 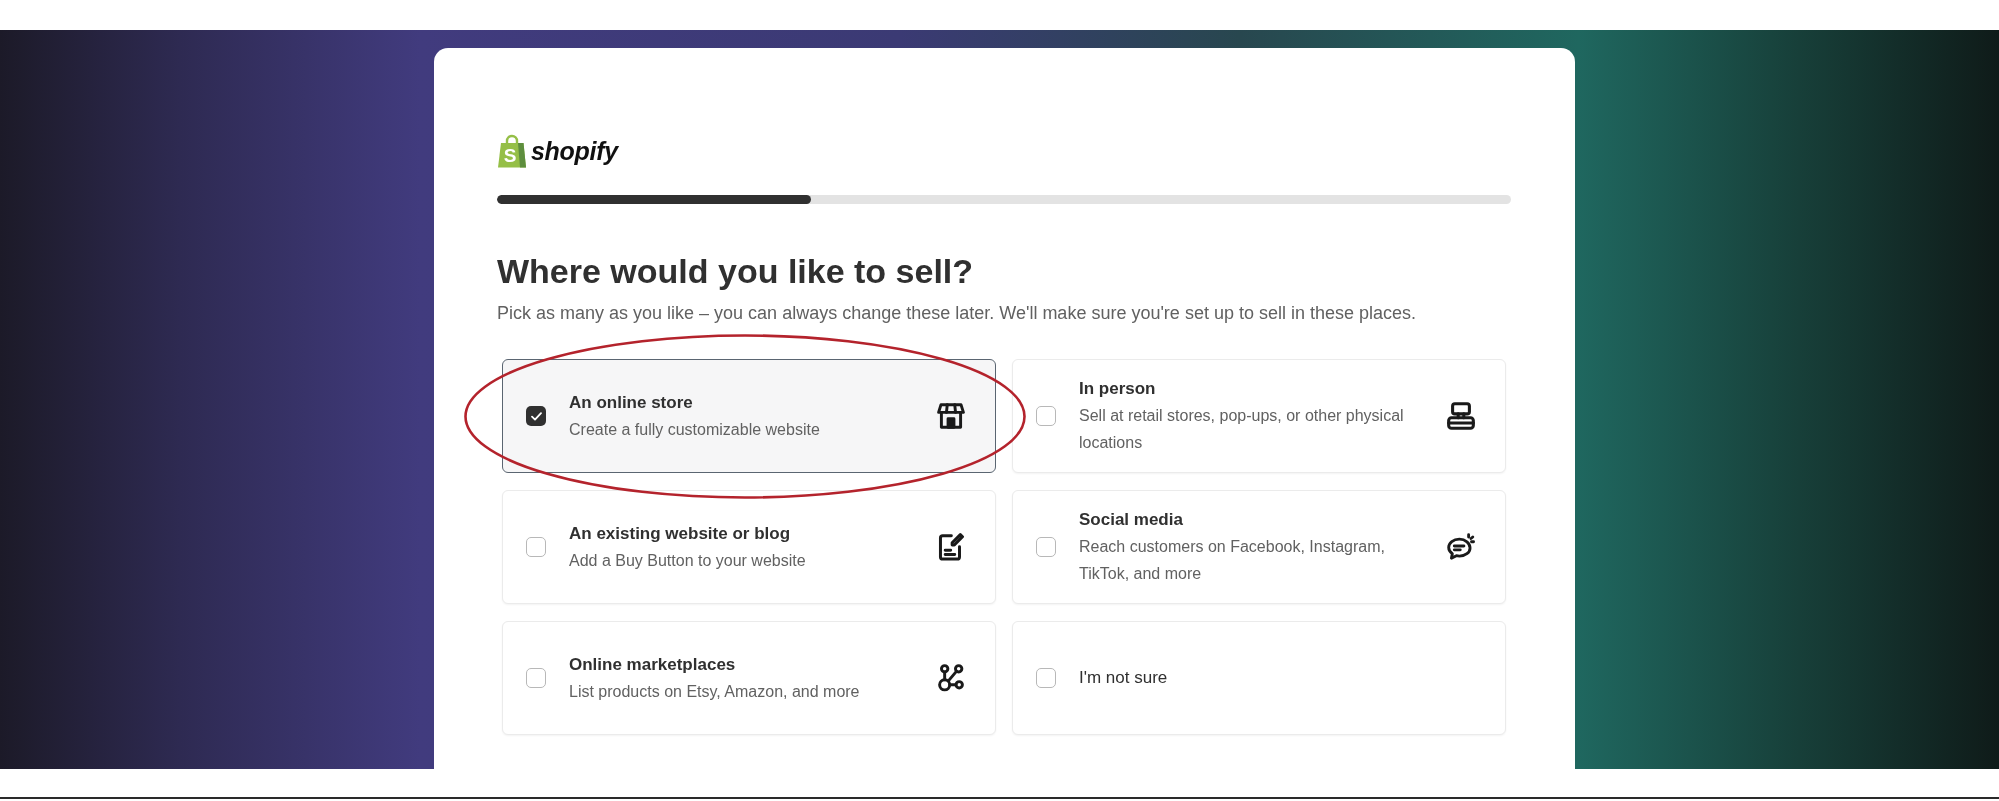 I want to click on checkmark-icon, so click(x=536, y=416).